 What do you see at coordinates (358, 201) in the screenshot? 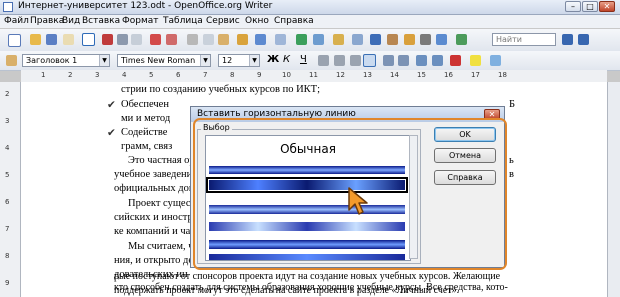
I see `mouse-pointer-icon` at bounding box center [358, 201].